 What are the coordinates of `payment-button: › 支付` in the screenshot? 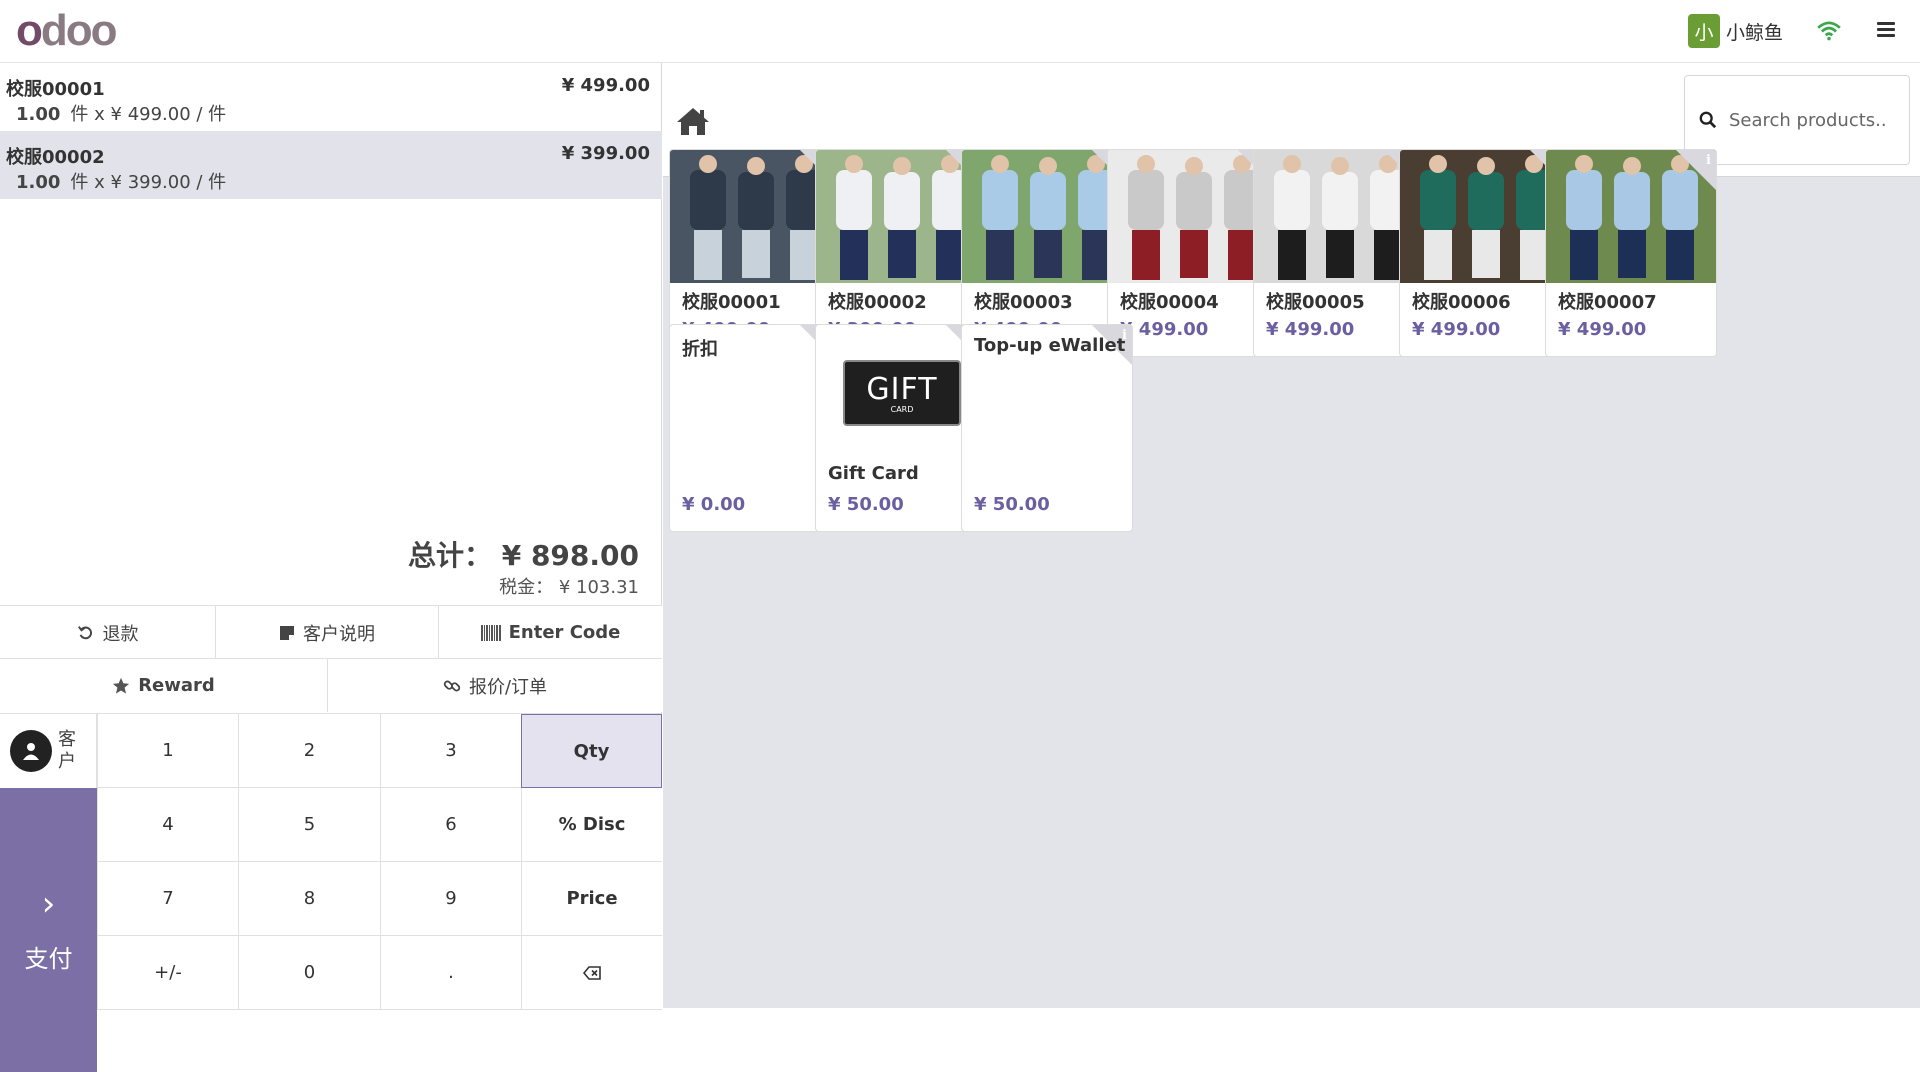 It's located at (48, 930).